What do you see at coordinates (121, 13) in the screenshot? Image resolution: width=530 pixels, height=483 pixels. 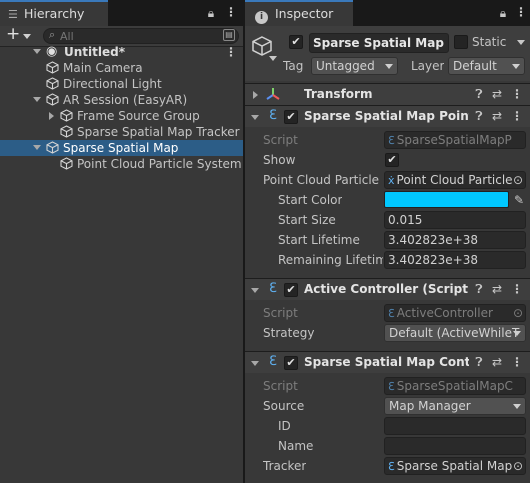 I see `hierarchy-tabbar: ☰ Hierarchy 🔒︎ ⋮` at bounding box center [121, 13].